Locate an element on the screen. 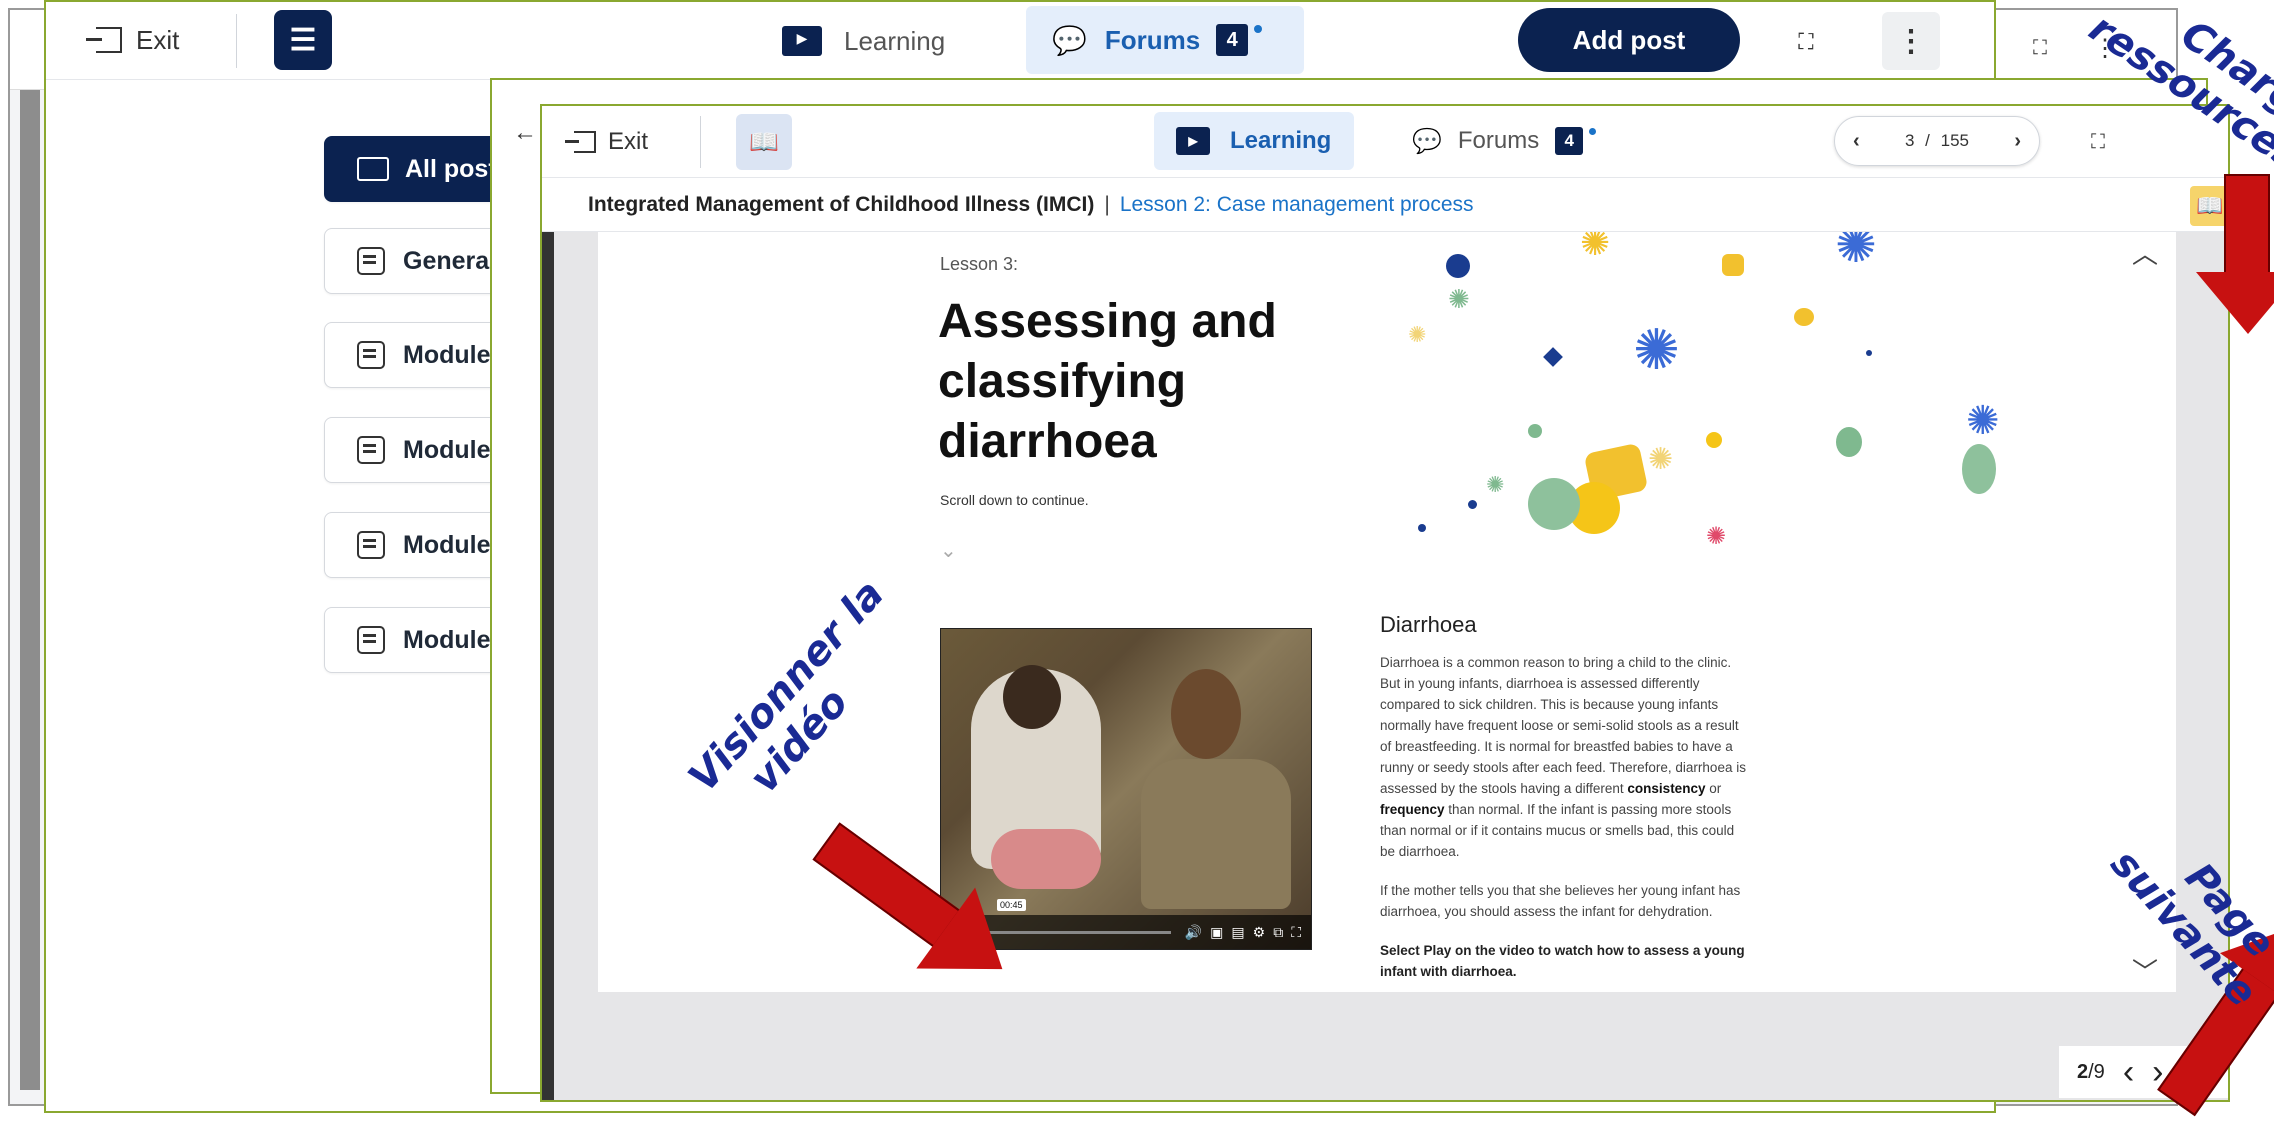 The width and height of the screenshot is (2274, 1135). chevron-down-icon: ⌄ is located at coordinates (948, 550).